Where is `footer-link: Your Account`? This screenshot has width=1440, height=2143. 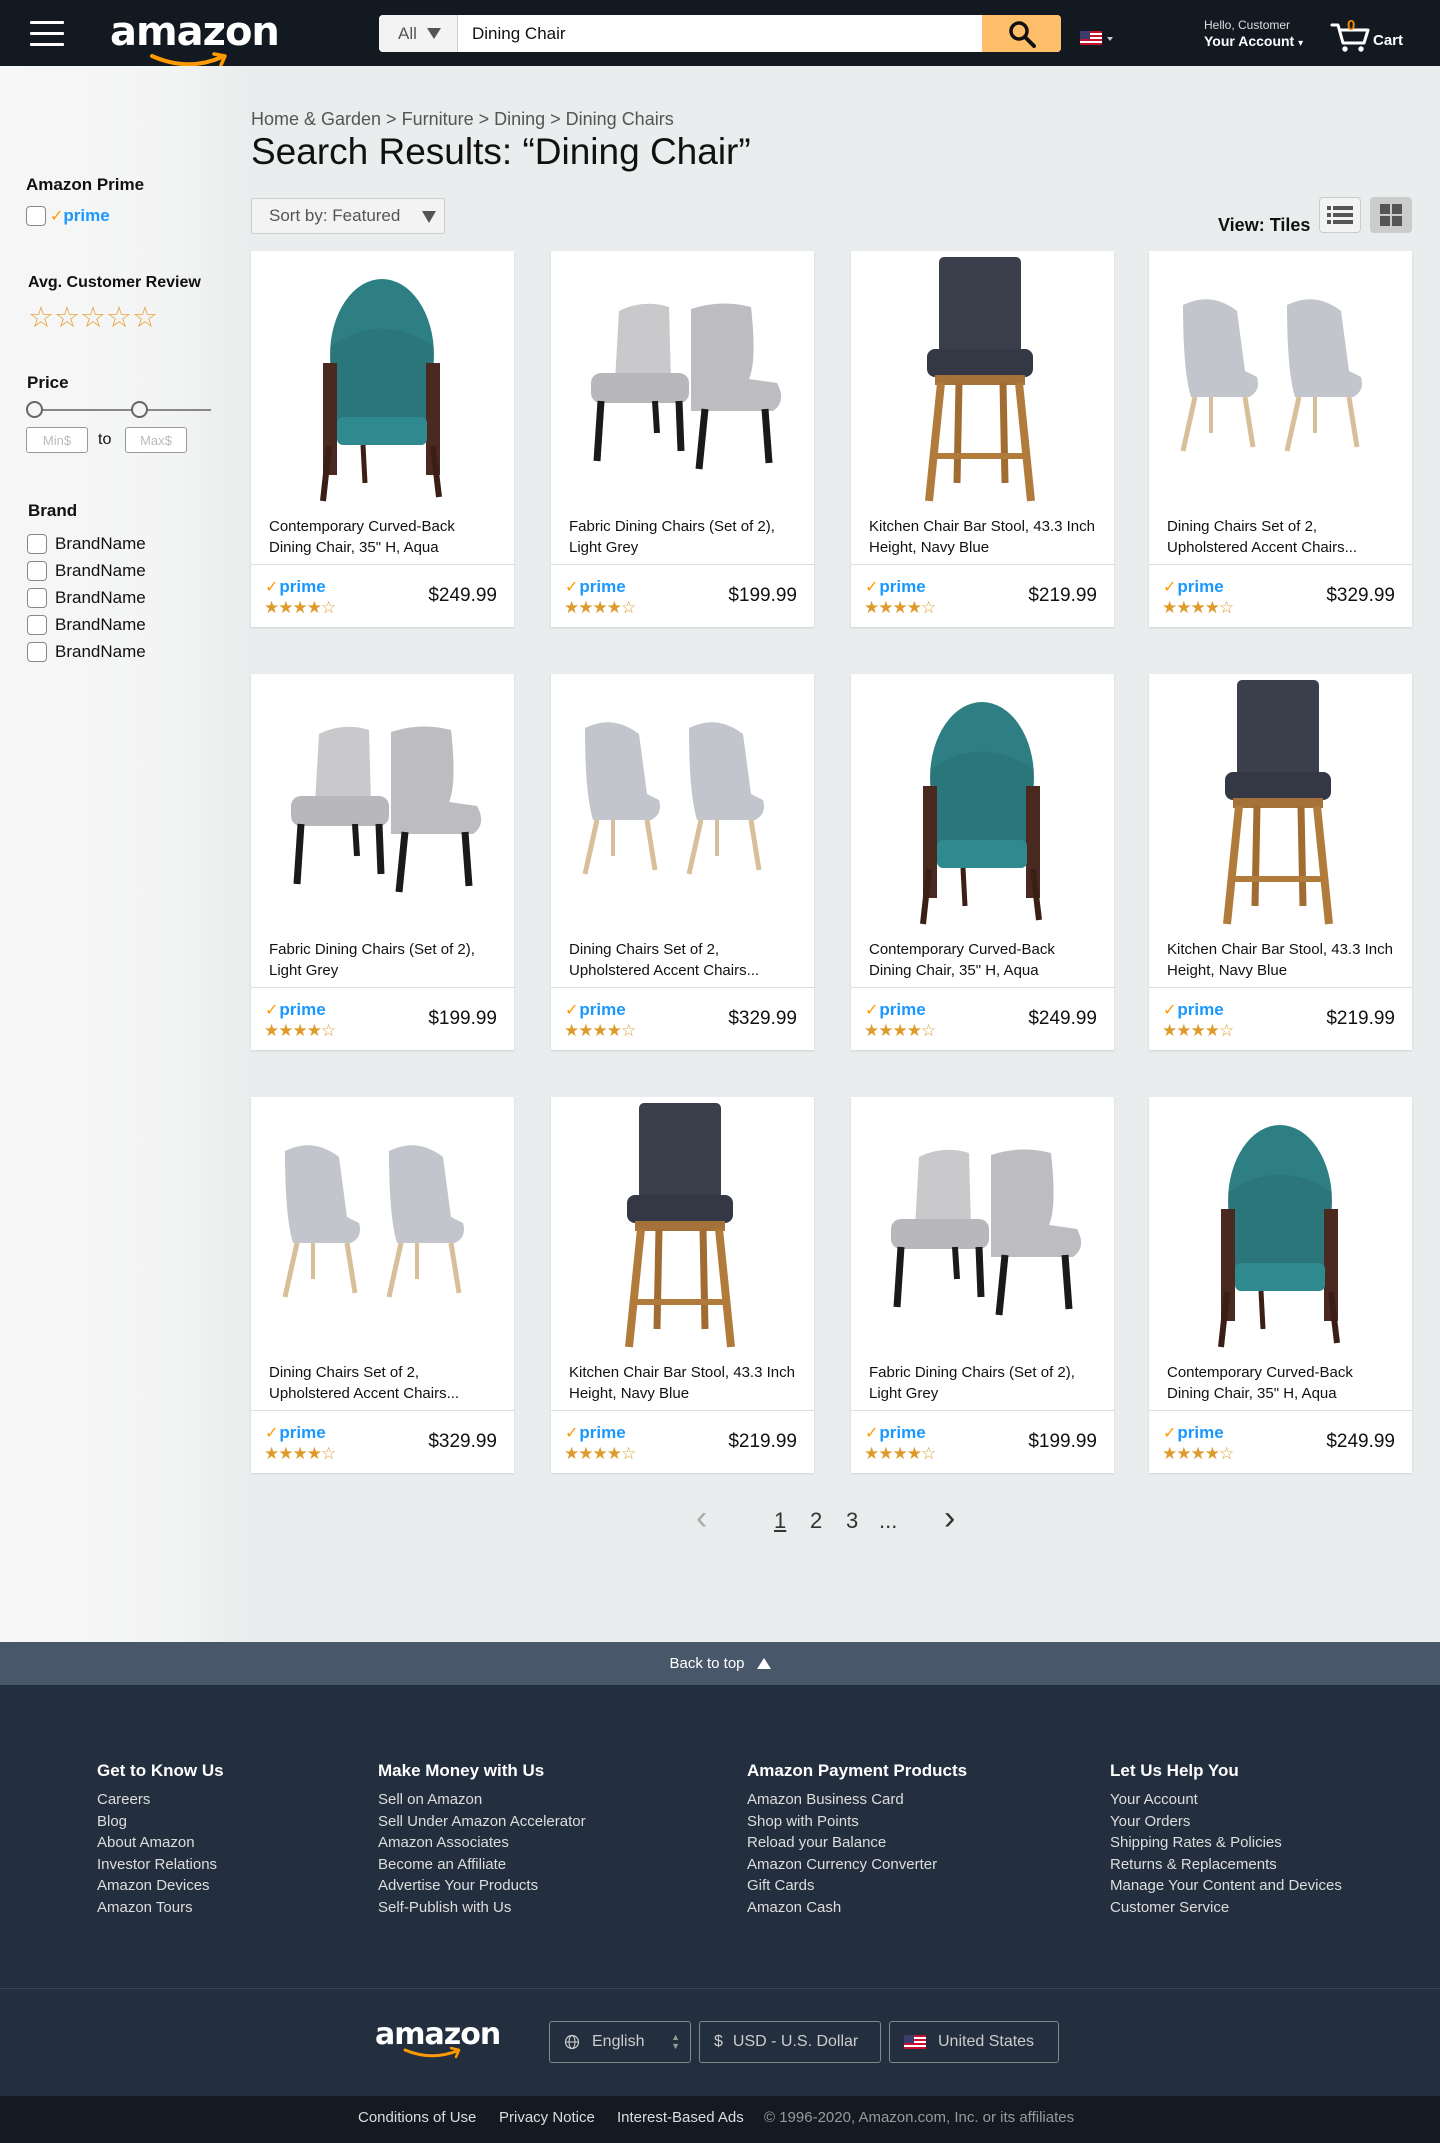
footer-link: Your Account is located at coordinates (1226, 1800).